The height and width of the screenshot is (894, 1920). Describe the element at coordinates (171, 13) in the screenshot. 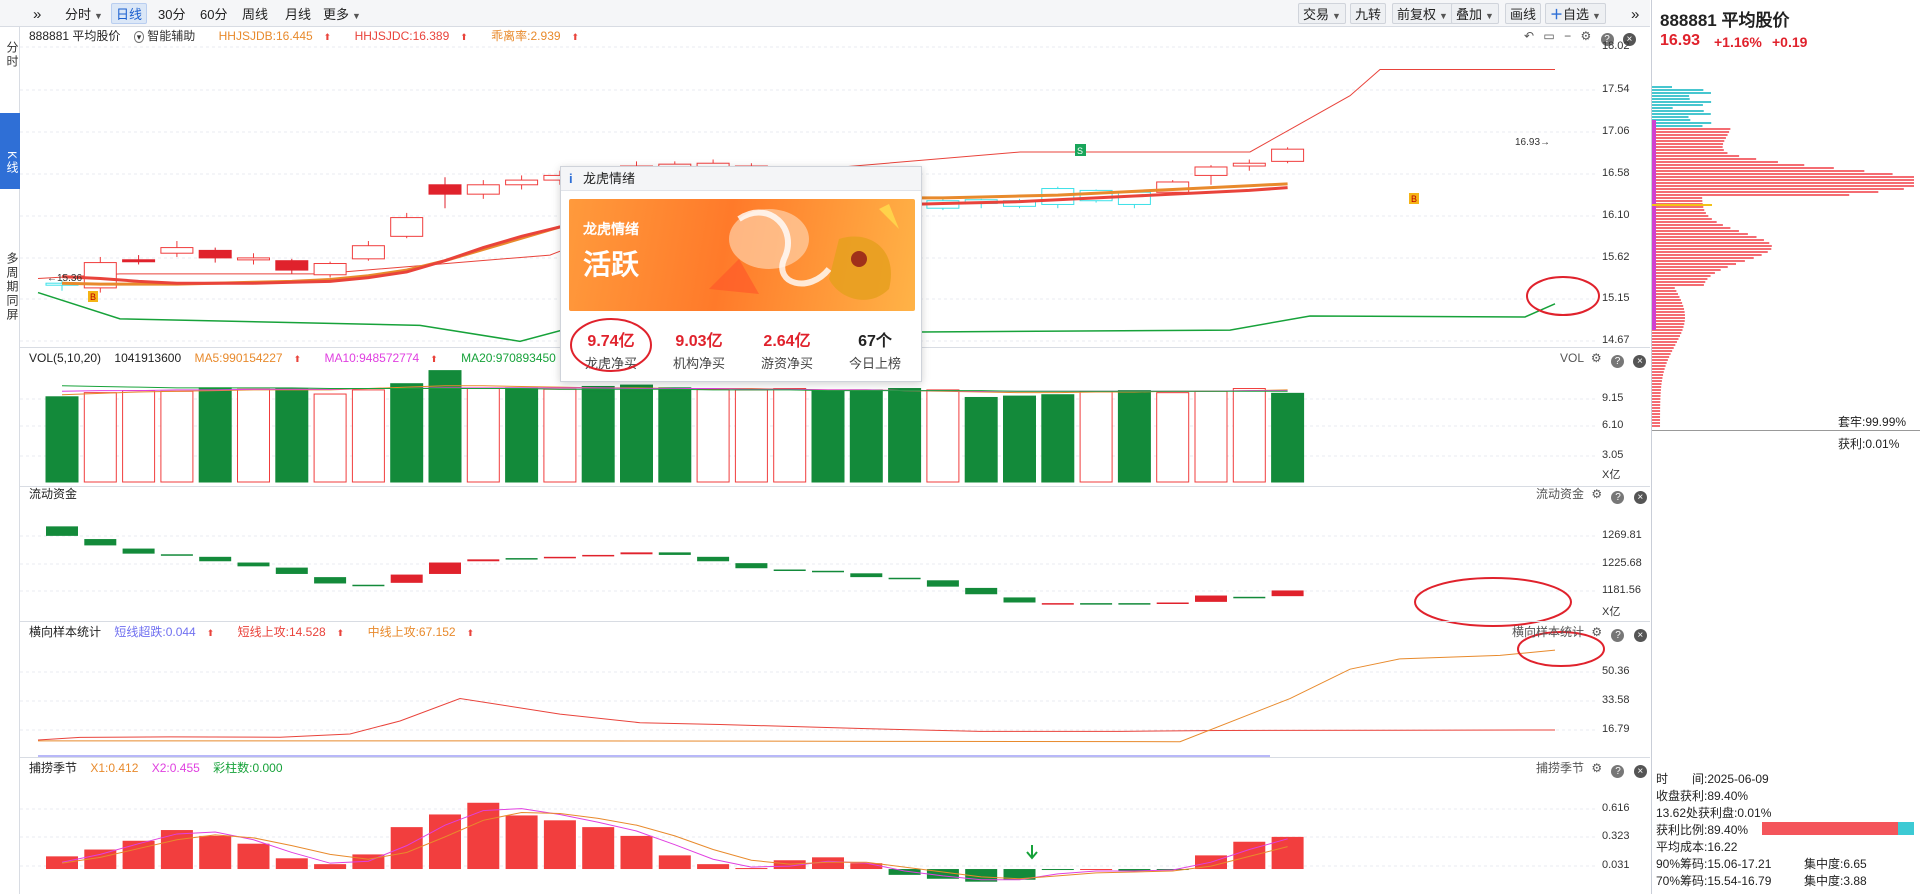

I see `toolbar-item-2: 30分` at that location.